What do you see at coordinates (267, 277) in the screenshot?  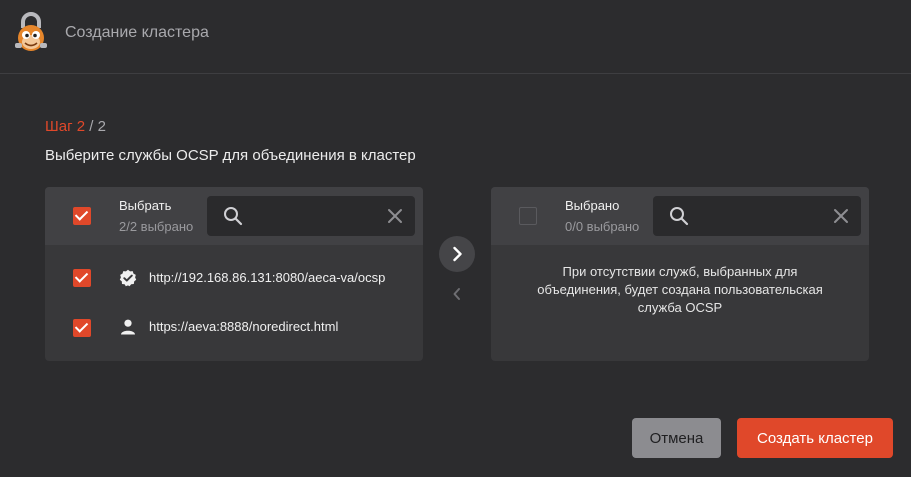 I see `service-url: http://192.168.86.131:8080/aeca-va/ocsp` at bounding box center [267, 277].